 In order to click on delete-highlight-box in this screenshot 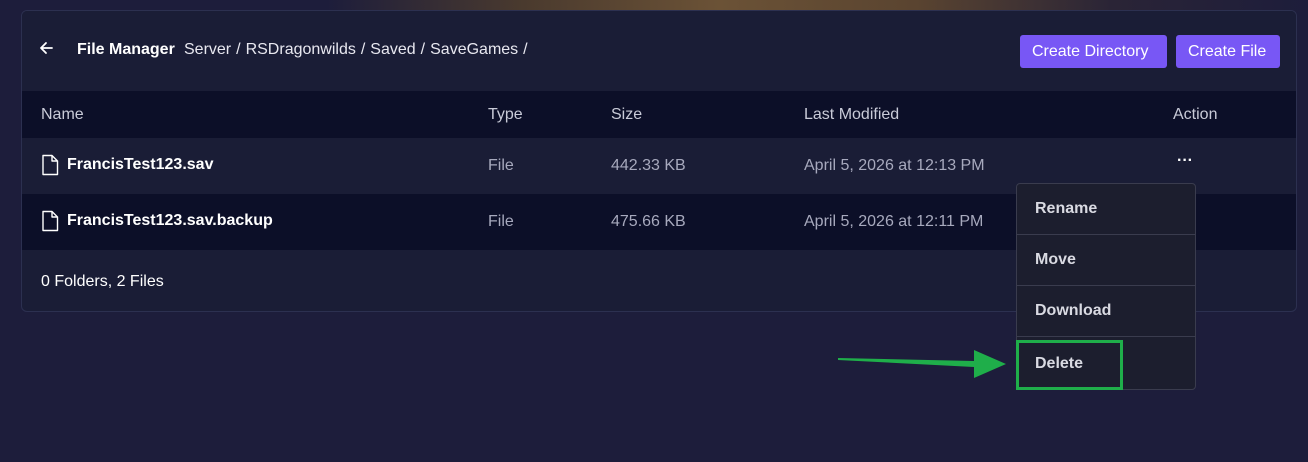, I will do `click(1069, 365)`.